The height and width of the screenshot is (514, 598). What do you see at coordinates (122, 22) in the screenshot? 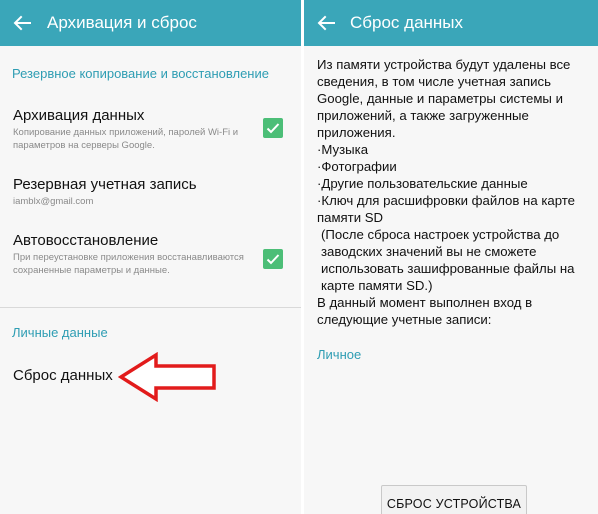
I see `page-title: Архивация и сброс` at bounding box center [122, 22].